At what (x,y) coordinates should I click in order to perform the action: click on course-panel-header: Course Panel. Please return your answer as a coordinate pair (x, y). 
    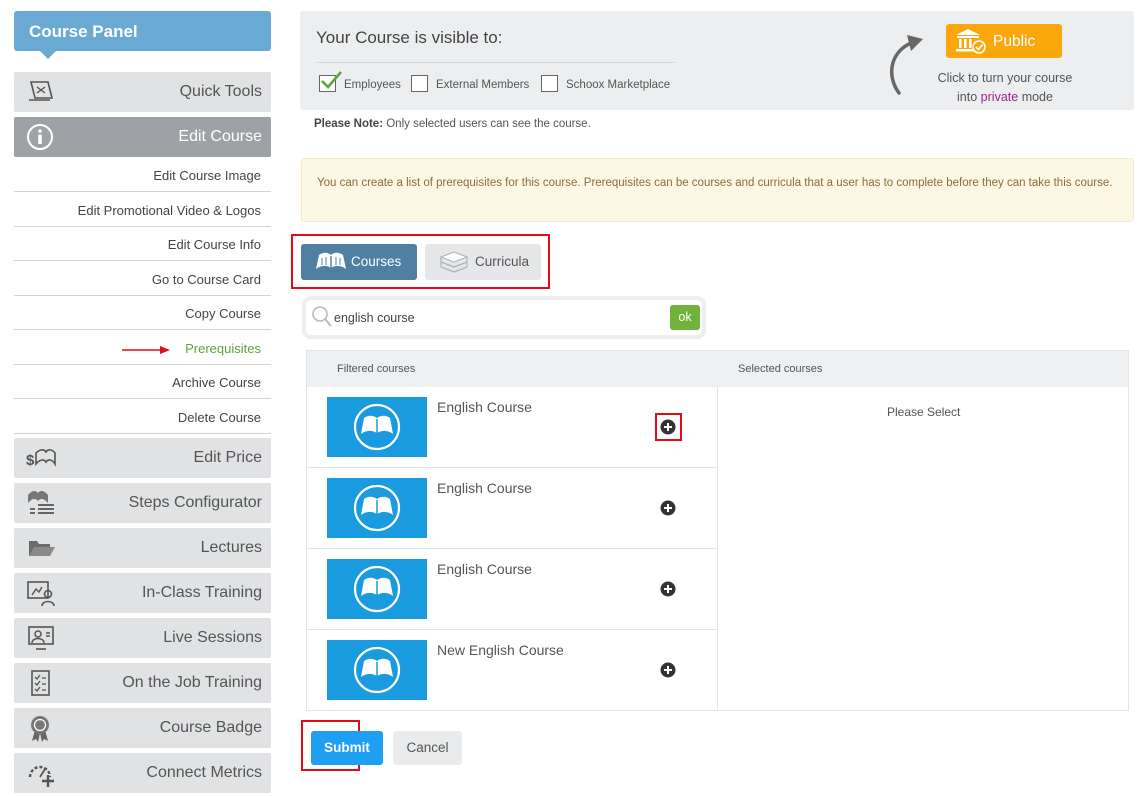
    Looking at the image, I should click on (142, 35).